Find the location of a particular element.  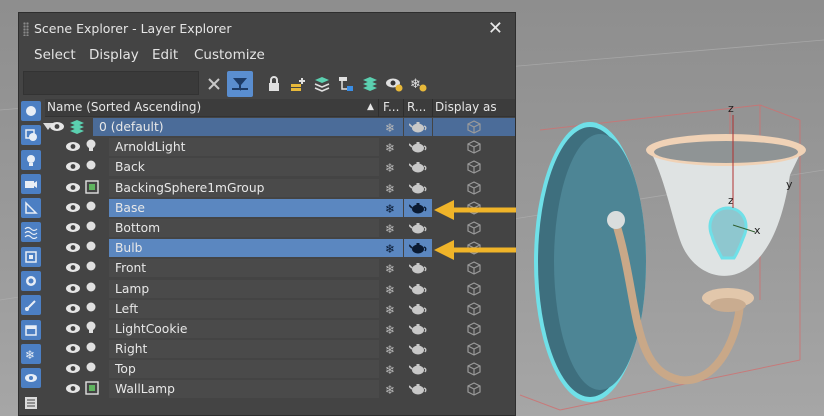

object-row: WallLamp ❄ is located at coordinates (280, 389).